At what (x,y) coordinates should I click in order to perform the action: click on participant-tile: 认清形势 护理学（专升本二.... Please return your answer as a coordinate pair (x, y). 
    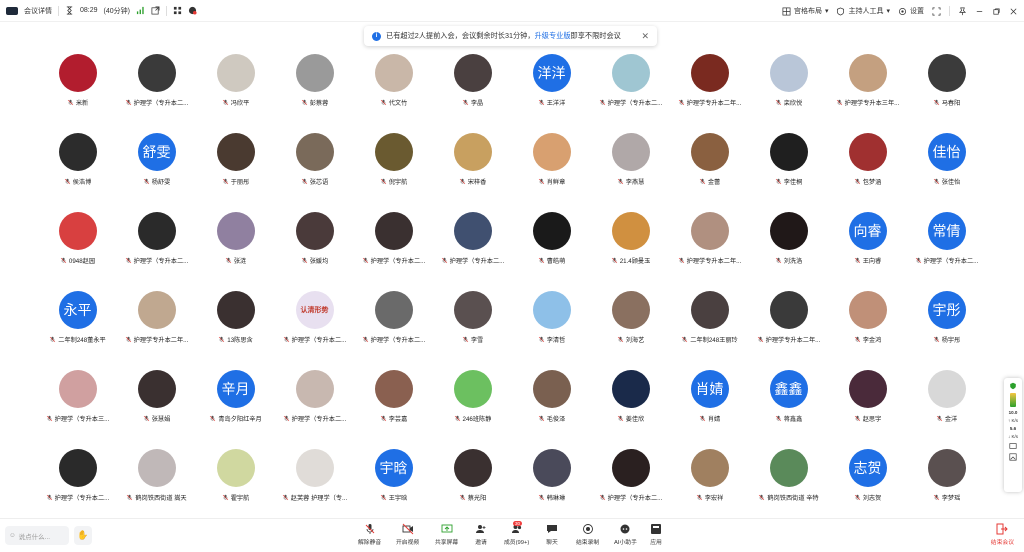
    Looking at the image, I should click on (314, 330).